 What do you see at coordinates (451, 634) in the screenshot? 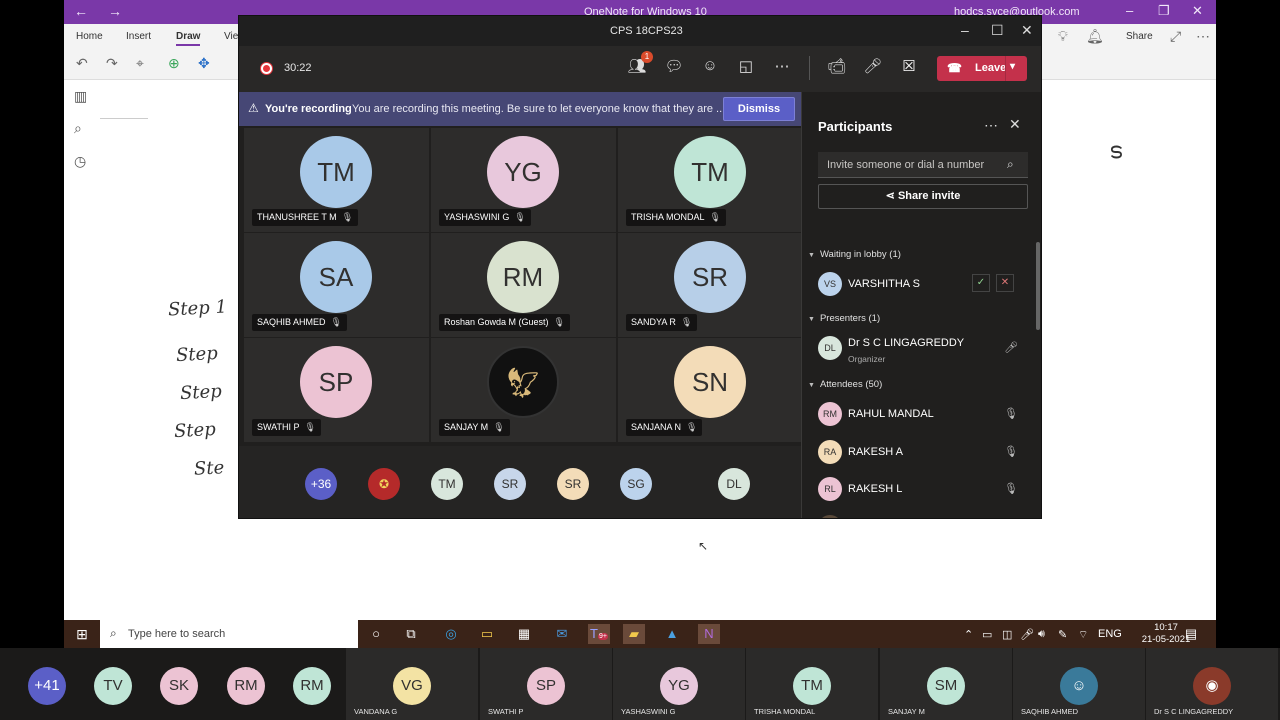
I see `edge-icon: ◎` at bounding box center [451, 634].